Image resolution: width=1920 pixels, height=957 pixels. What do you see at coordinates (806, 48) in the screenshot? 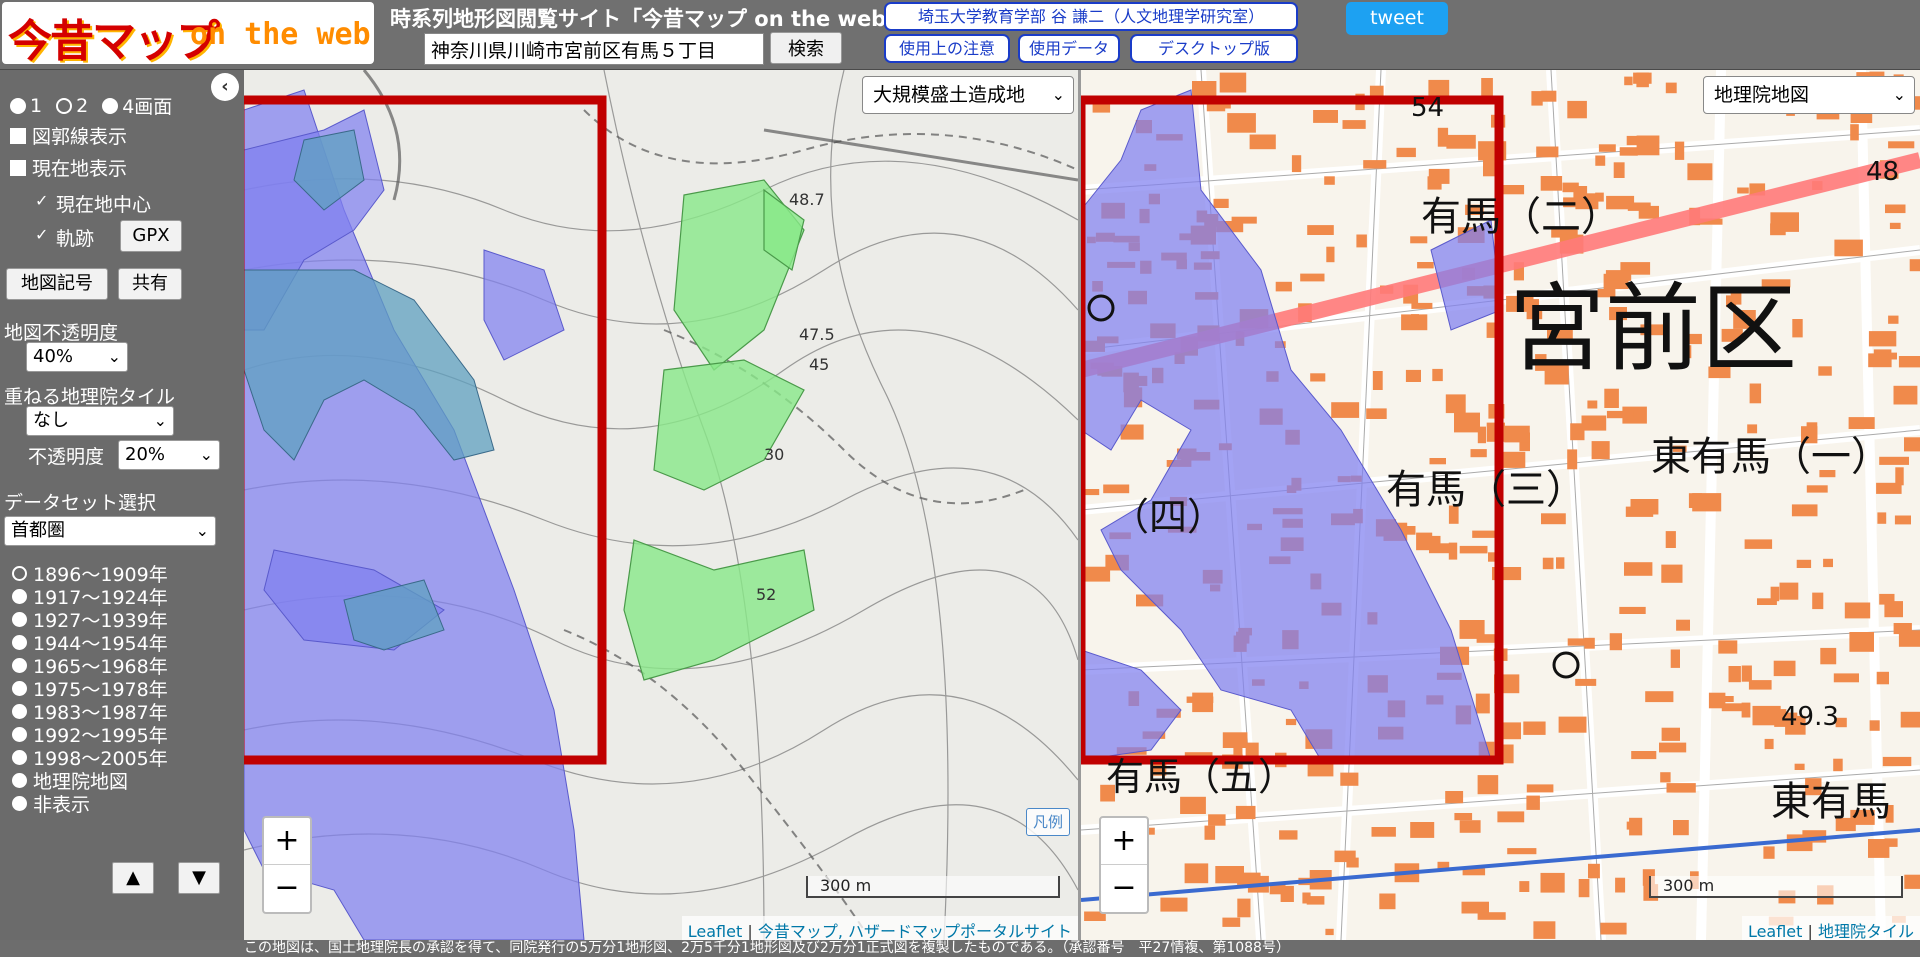
I see `search-button: 検索` at bounding box center [806, 48].